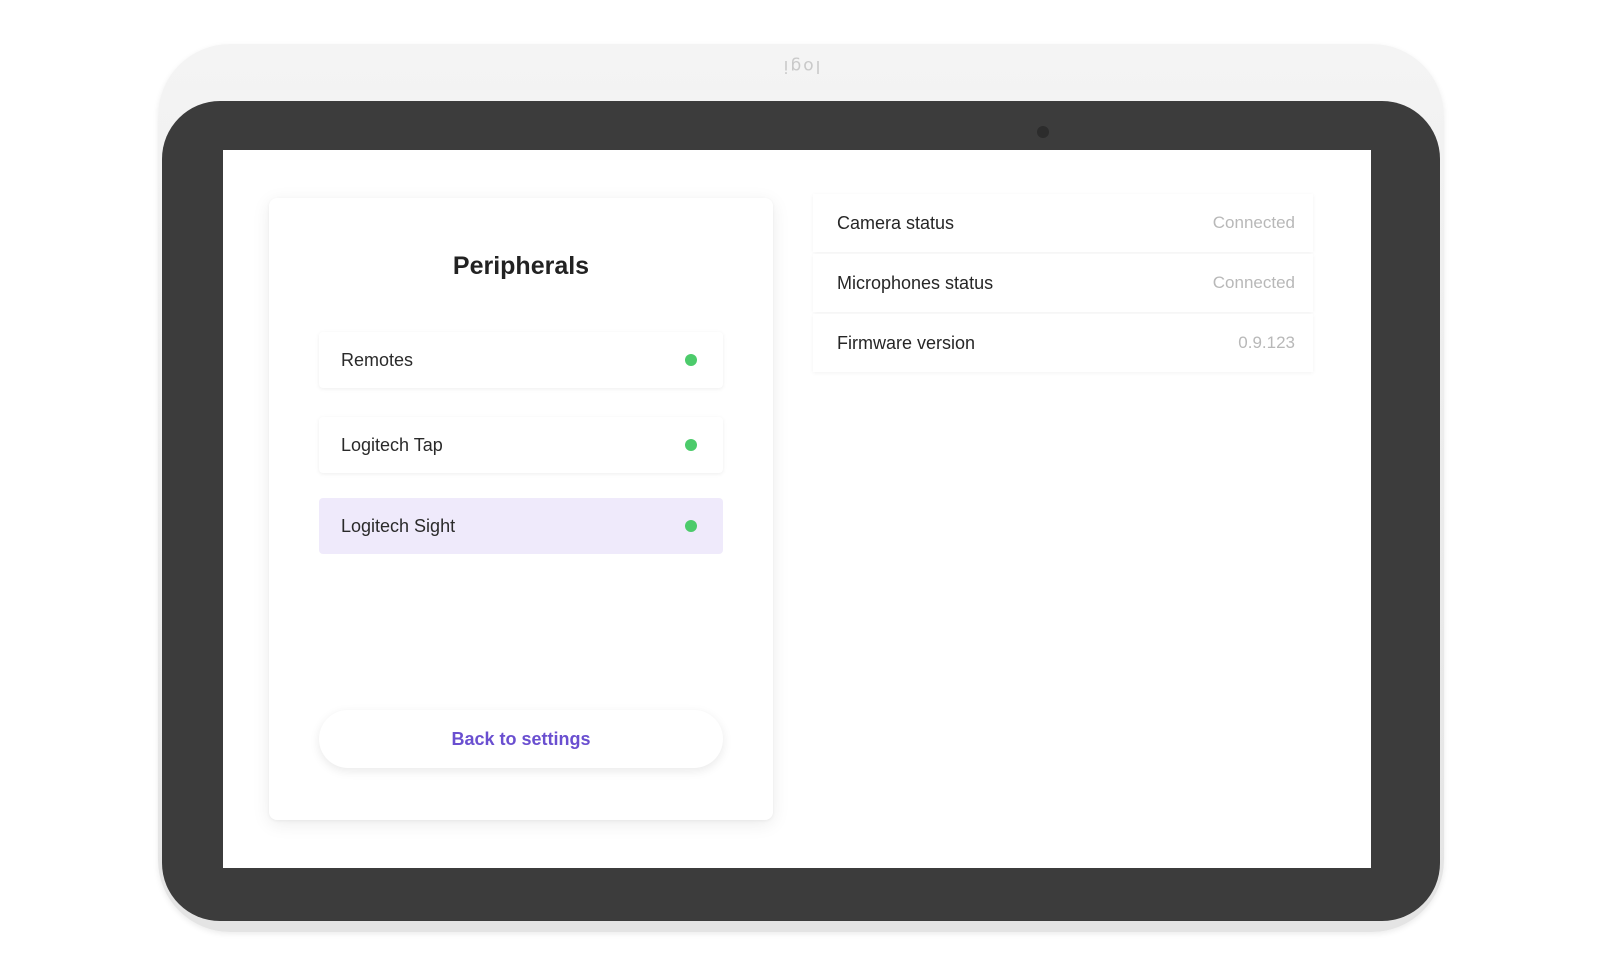 This screenshot has height=965, width=1600. What do you see at coordinates (521, 266) in the screenshot?
I see `page-title: Peripherals` at bounding box center [521, 266].